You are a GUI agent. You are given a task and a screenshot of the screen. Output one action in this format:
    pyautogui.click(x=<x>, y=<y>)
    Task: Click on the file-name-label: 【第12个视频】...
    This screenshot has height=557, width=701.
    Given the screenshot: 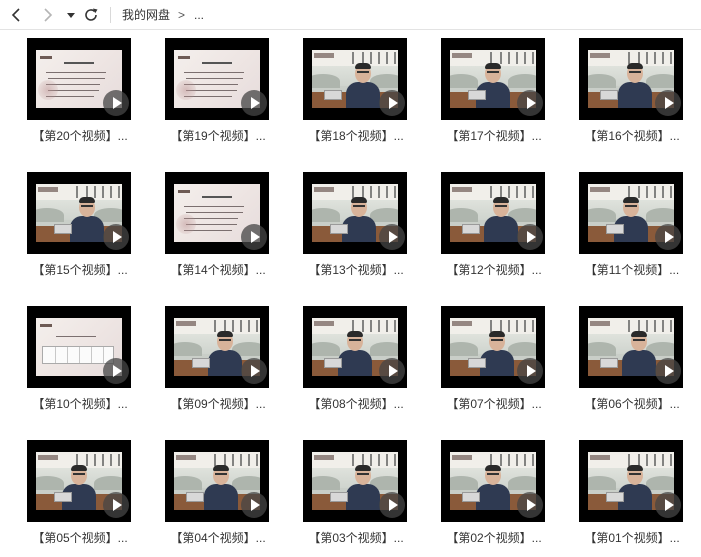 What is the action you would take?
    pyautogui.click(x=494, y=270)
    